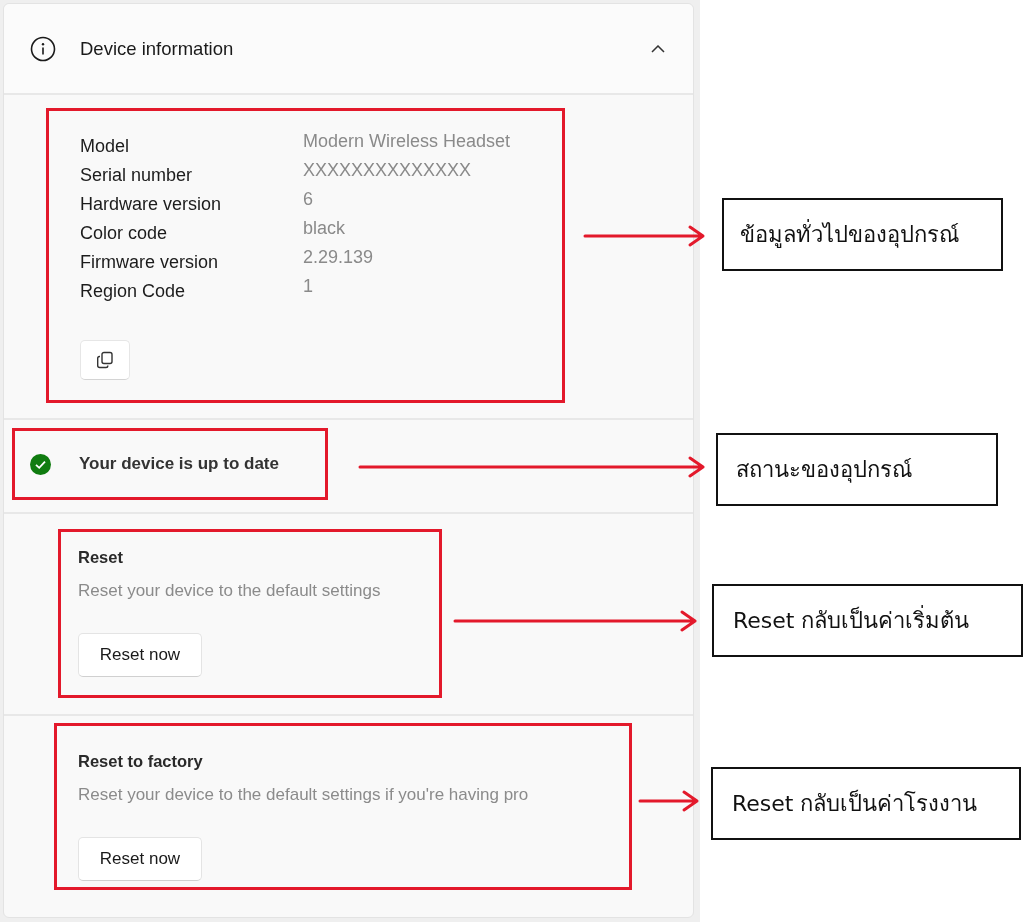 The image size is (1024, 922). Describe the element at coordinates (43, 48) in the screenshot. I see `info-icon` at that location.